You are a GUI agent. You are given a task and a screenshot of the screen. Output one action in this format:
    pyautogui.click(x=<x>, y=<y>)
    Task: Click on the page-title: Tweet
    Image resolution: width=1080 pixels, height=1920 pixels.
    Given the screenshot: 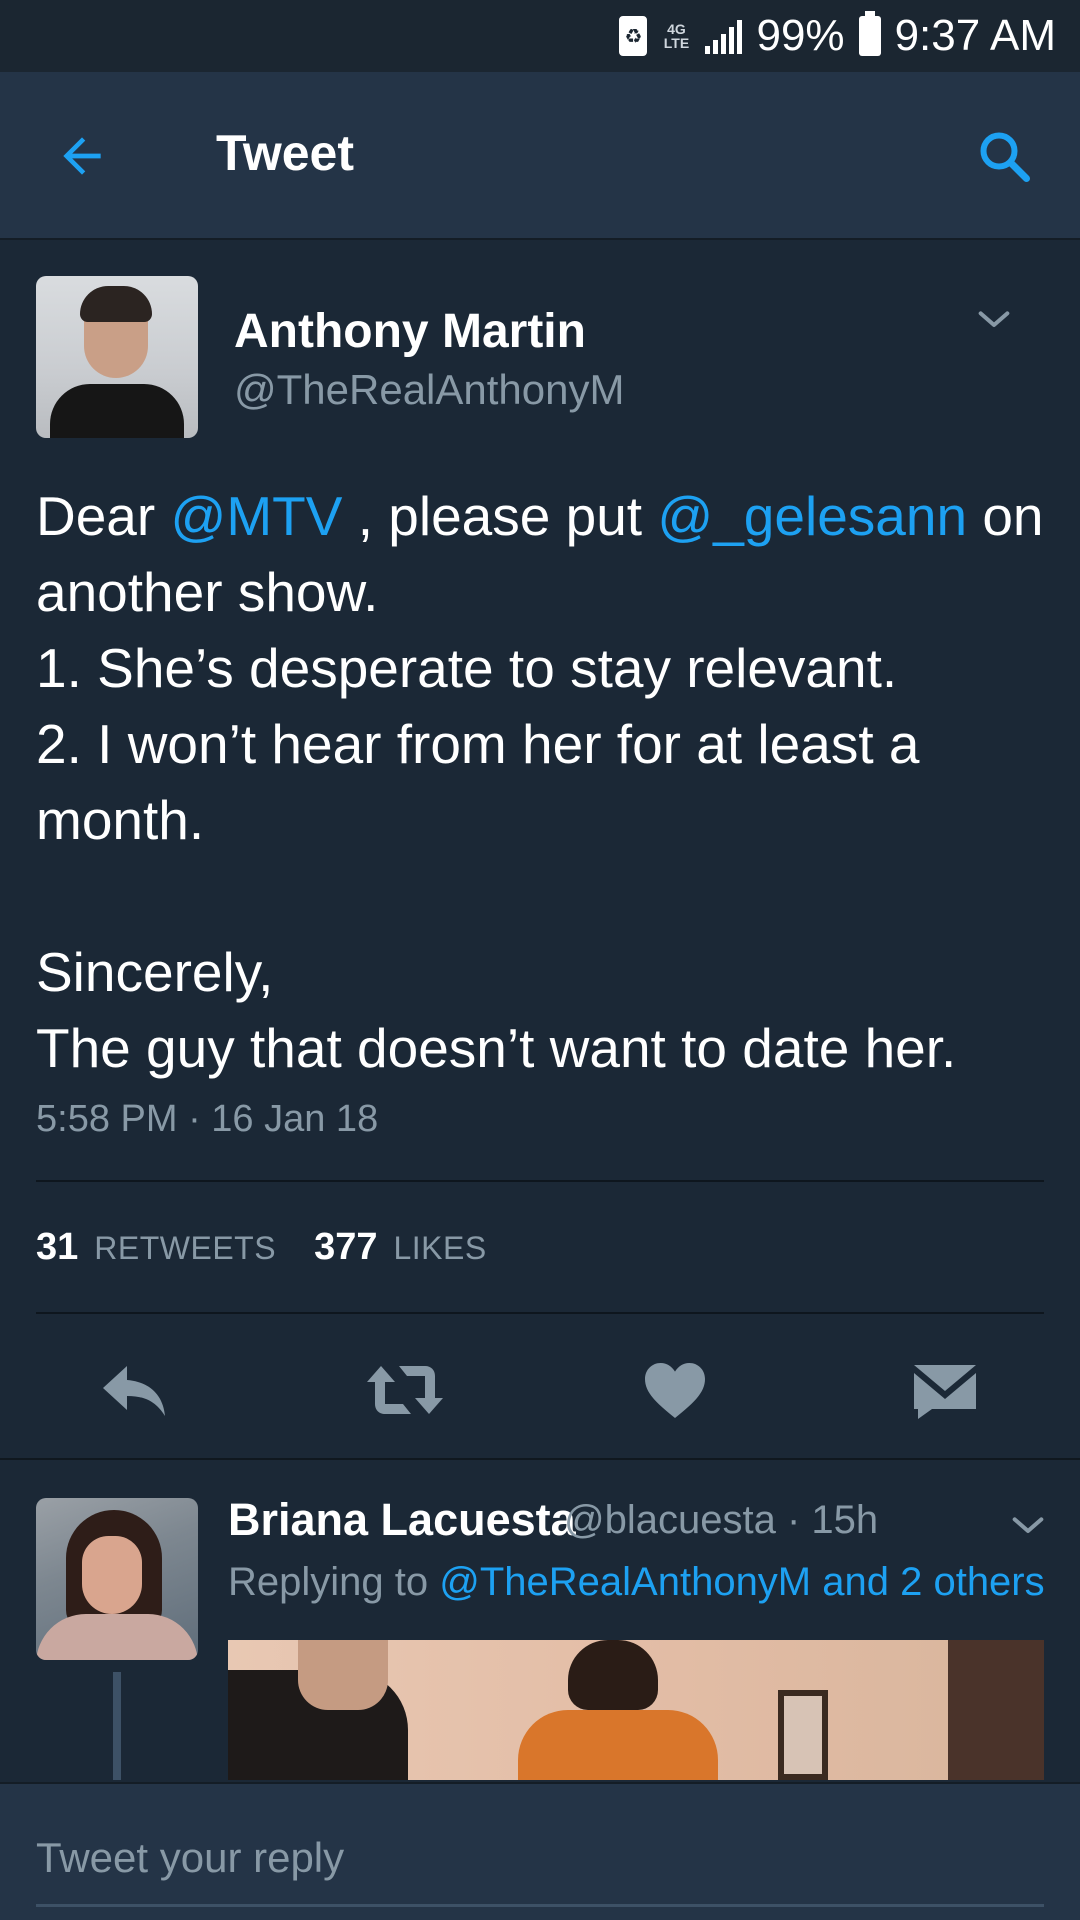 What is the action you would take?
    pyautogui.click(x=285, y=153)
    